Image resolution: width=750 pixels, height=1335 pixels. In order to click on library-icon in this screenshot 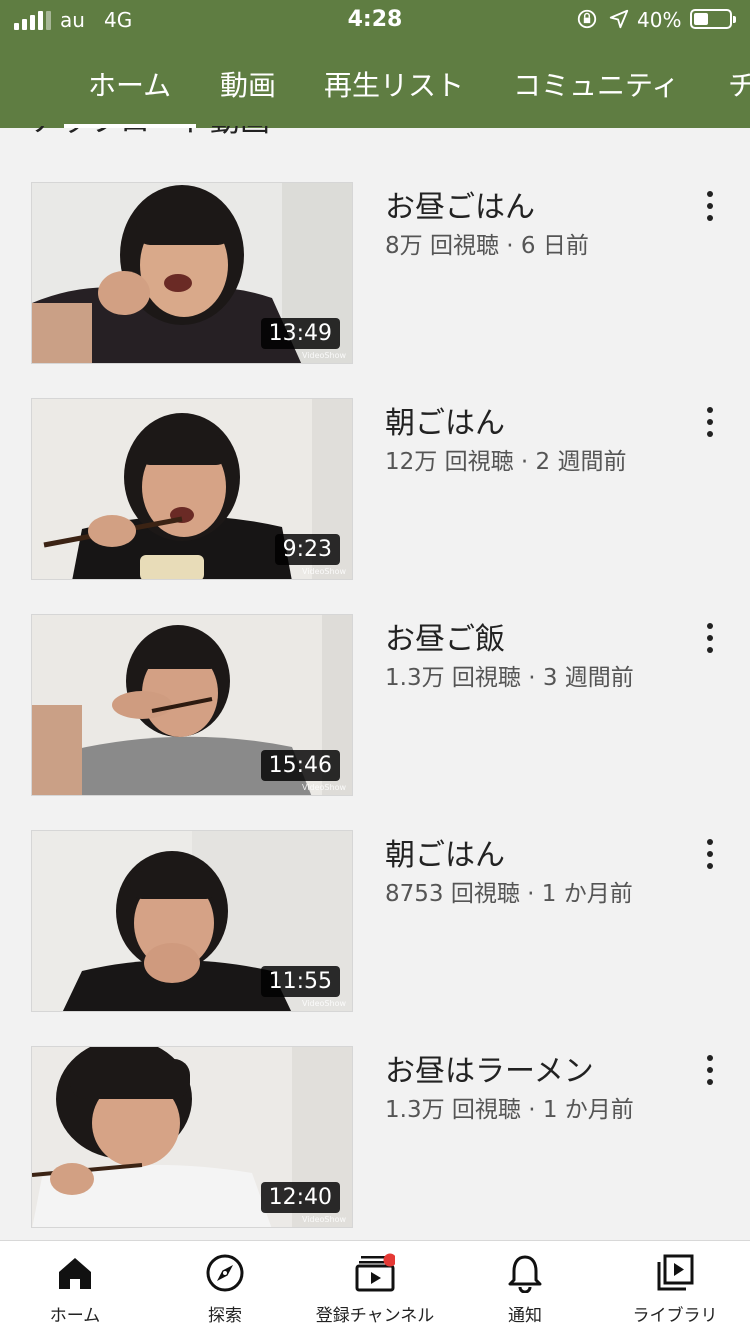, I will do `click(675, 1272)`.